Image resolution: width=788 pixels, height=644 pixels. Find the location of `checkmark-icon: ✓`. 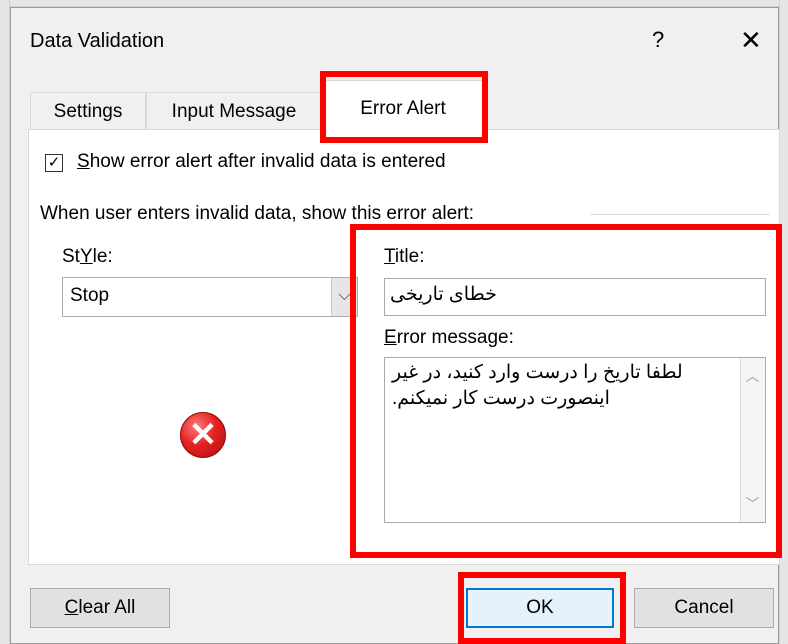

checkmark-icon: ✓ is located at coordinates (54, 162).